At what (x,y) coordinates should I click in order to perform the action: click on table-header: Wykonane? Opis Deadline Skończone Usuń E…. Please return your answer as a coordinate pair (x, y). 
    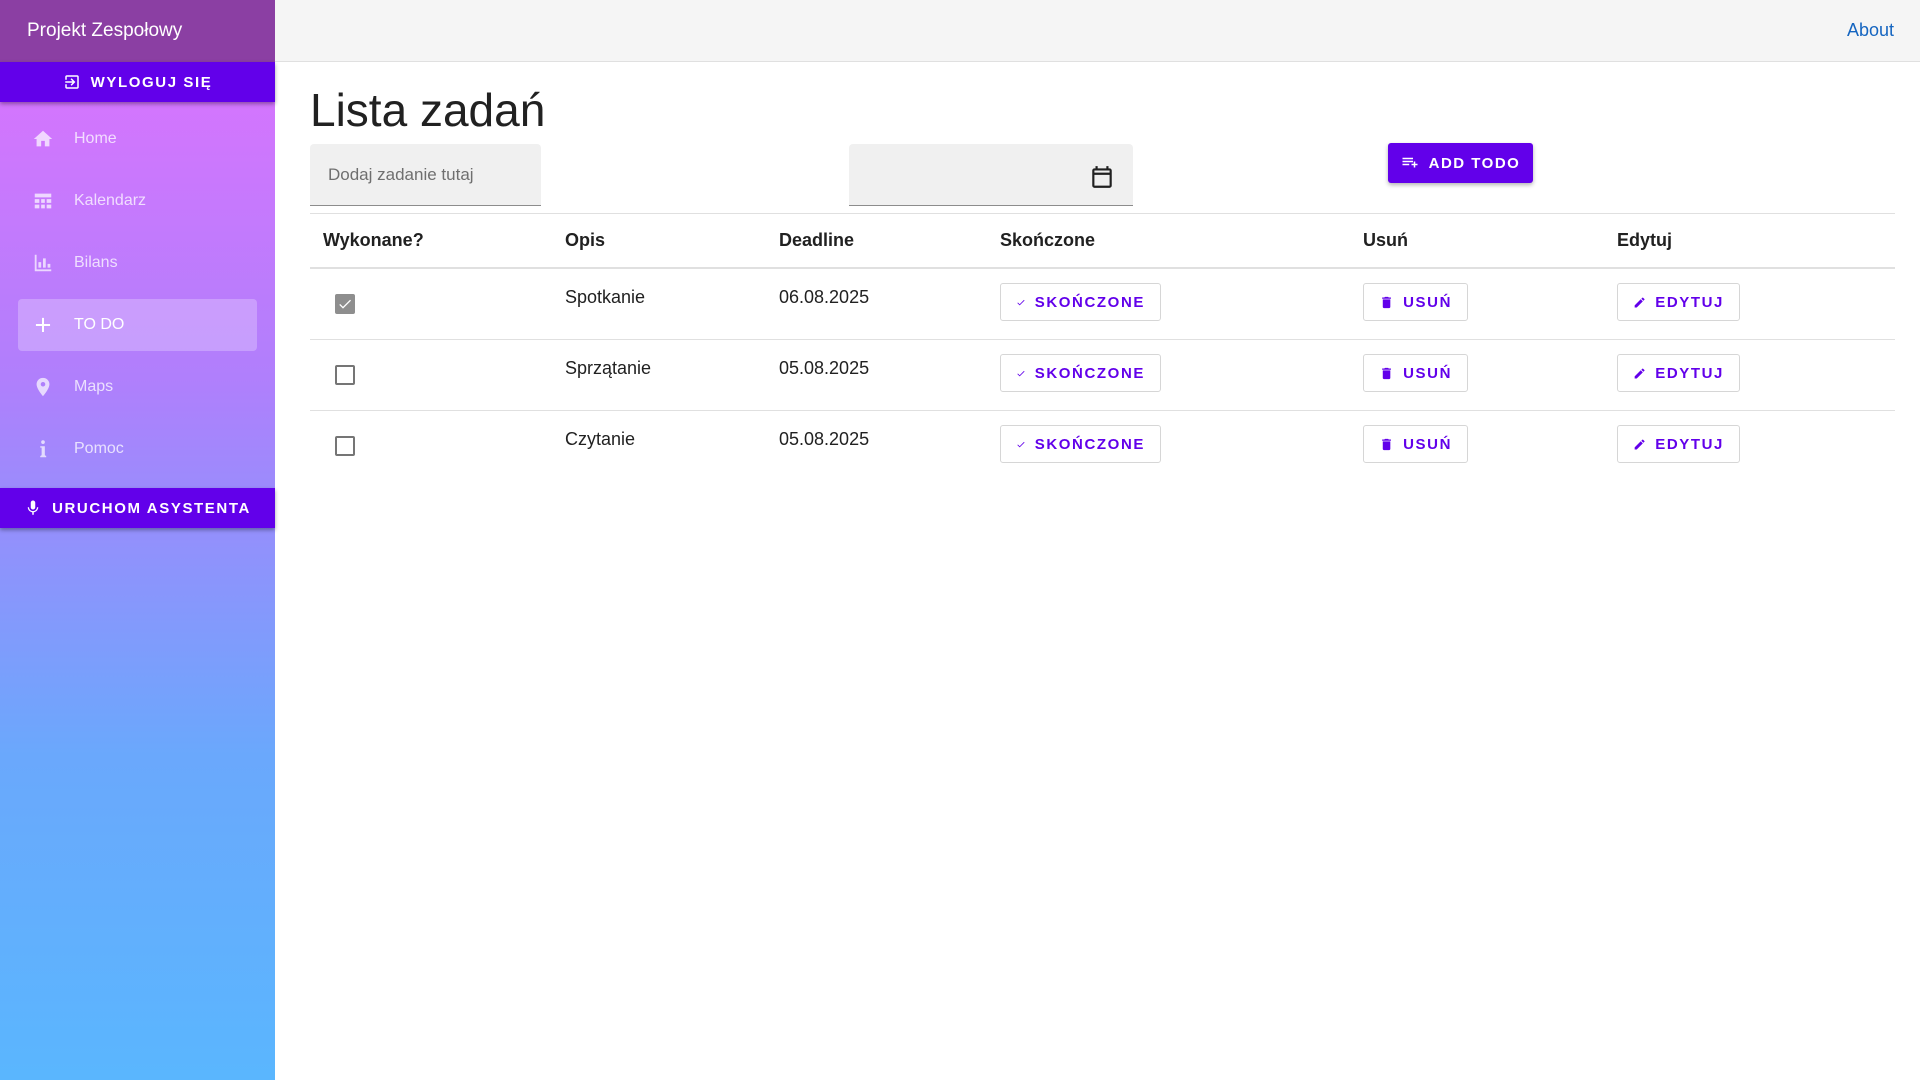
    Looking at the image, I should click on (1102, 241).